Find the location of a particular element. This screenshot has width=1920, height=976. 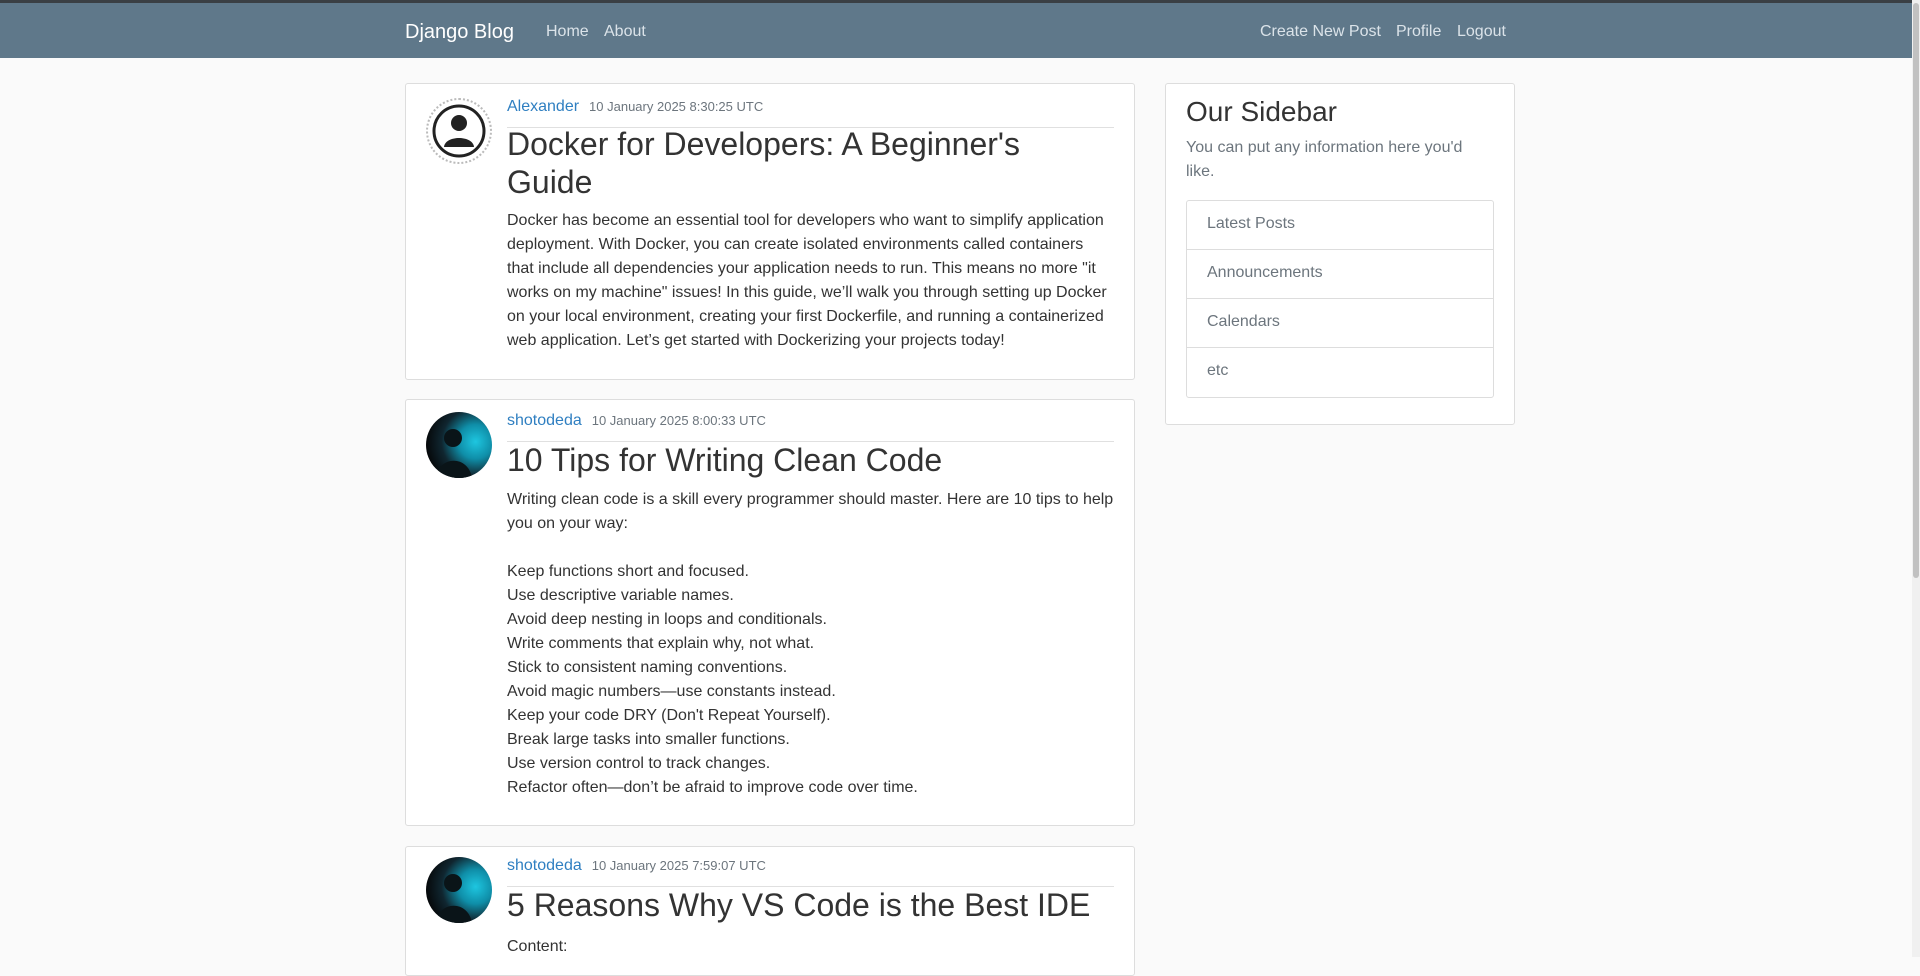

sidebar-list: Latest Posts Announcements Calendars etc is located at coordinates (1340, 299).